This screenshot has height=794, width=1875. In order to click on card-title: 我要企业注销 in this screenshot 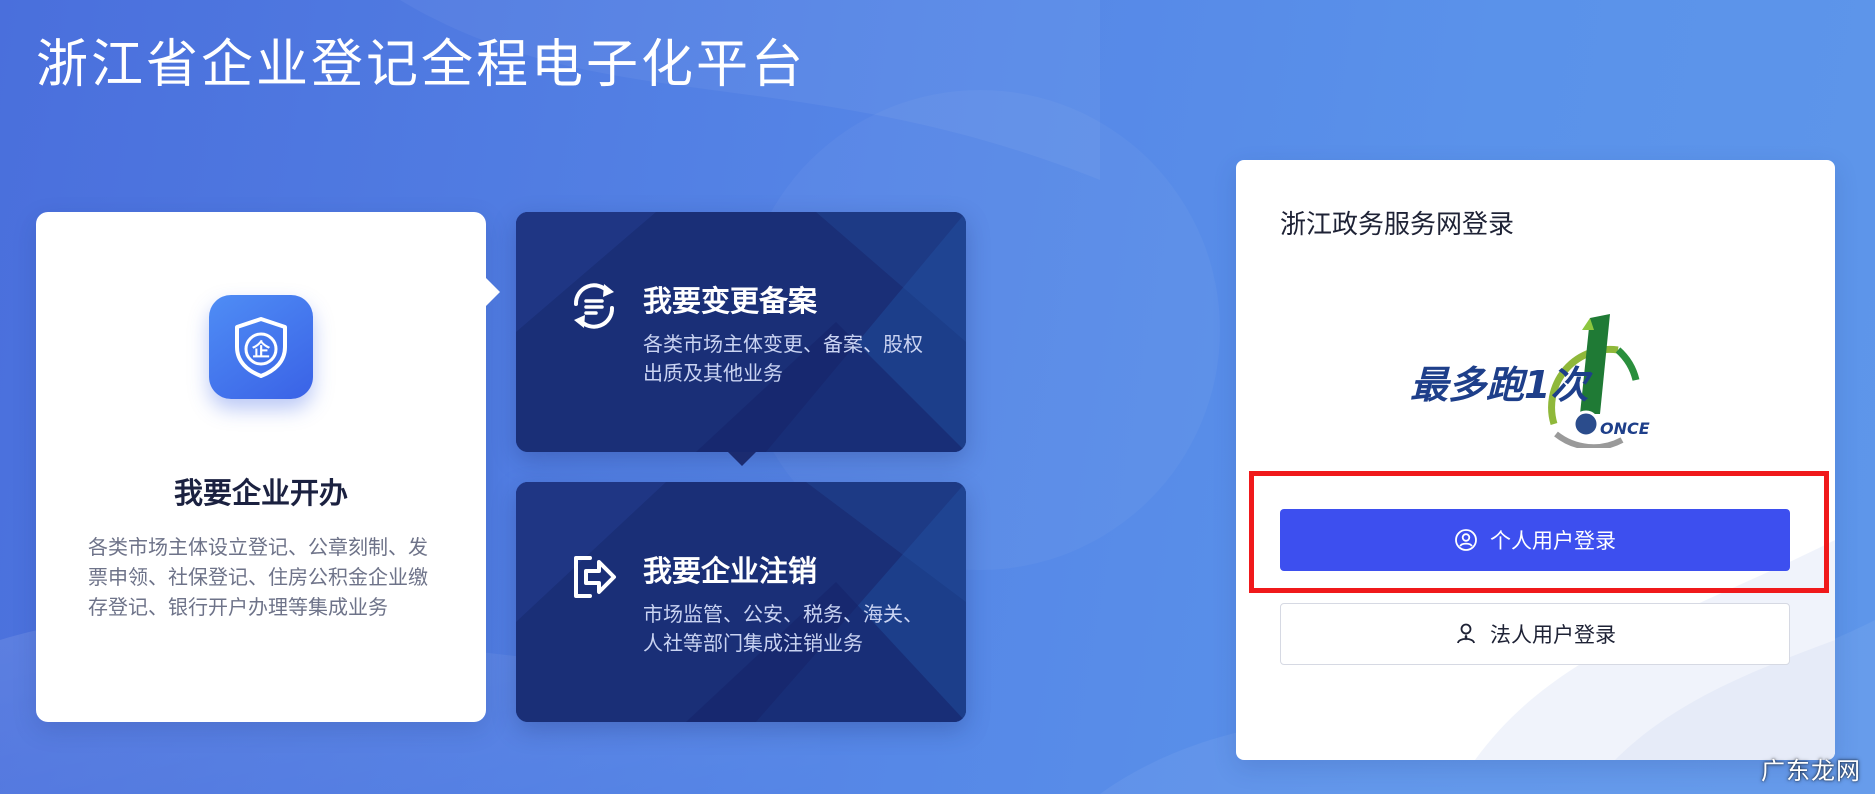, I will do `click(730, 571)`.